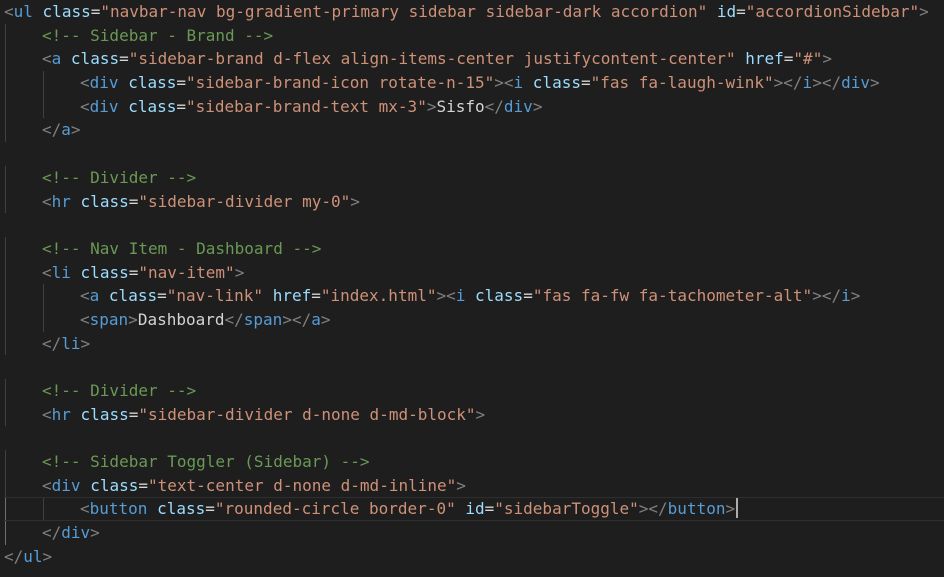 The height and width of the screenshot is (577, 944). I want to click on code-line: </a>, so click(474, 130).